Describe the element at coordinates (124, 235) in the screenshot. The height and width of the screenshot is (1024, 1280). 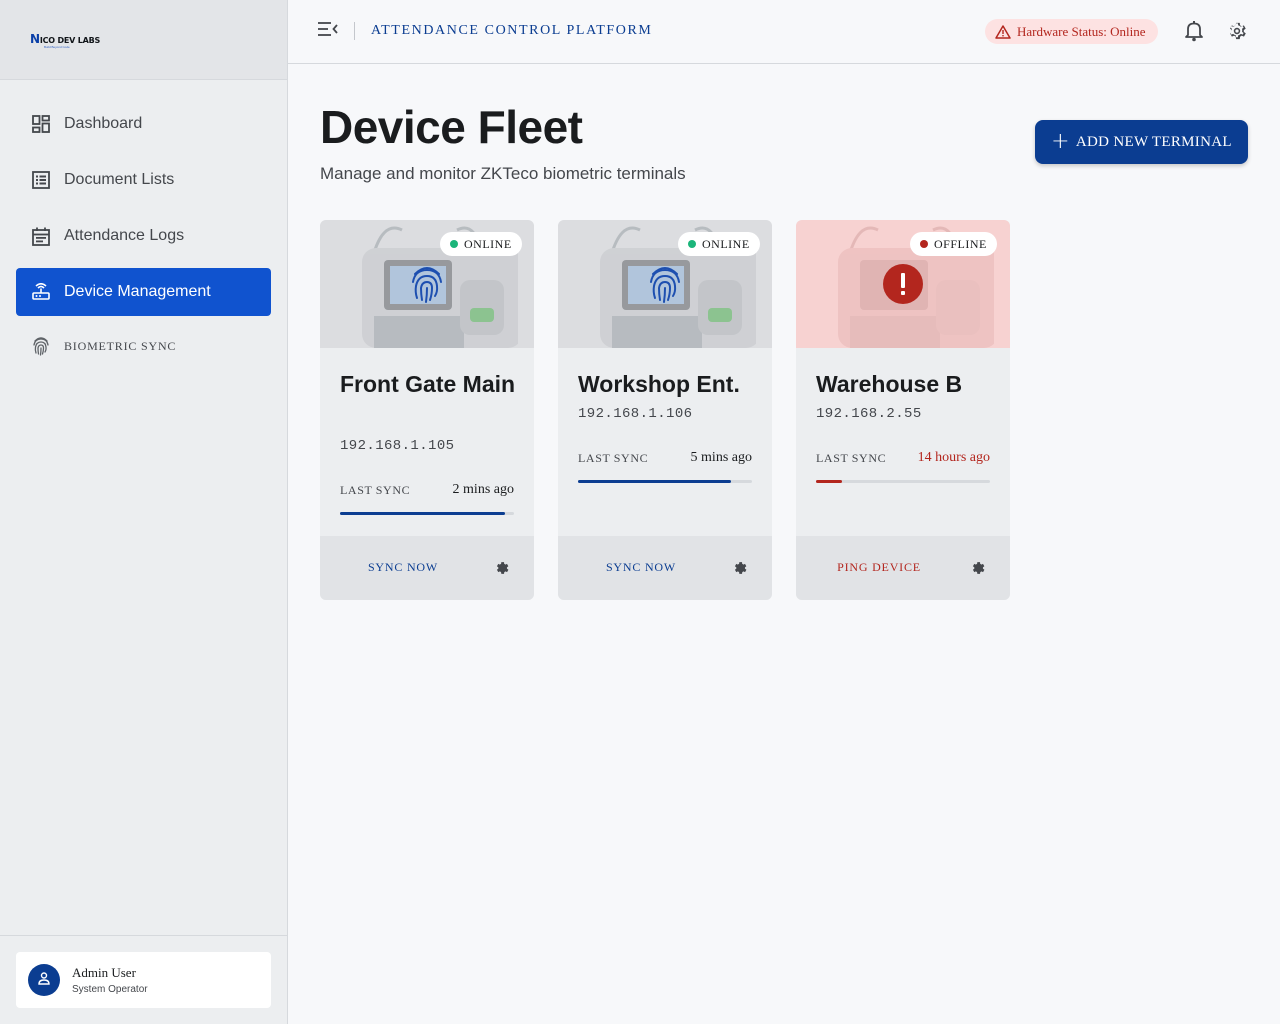
I see `sidebar-item-label: Attendance Logs` at that location.